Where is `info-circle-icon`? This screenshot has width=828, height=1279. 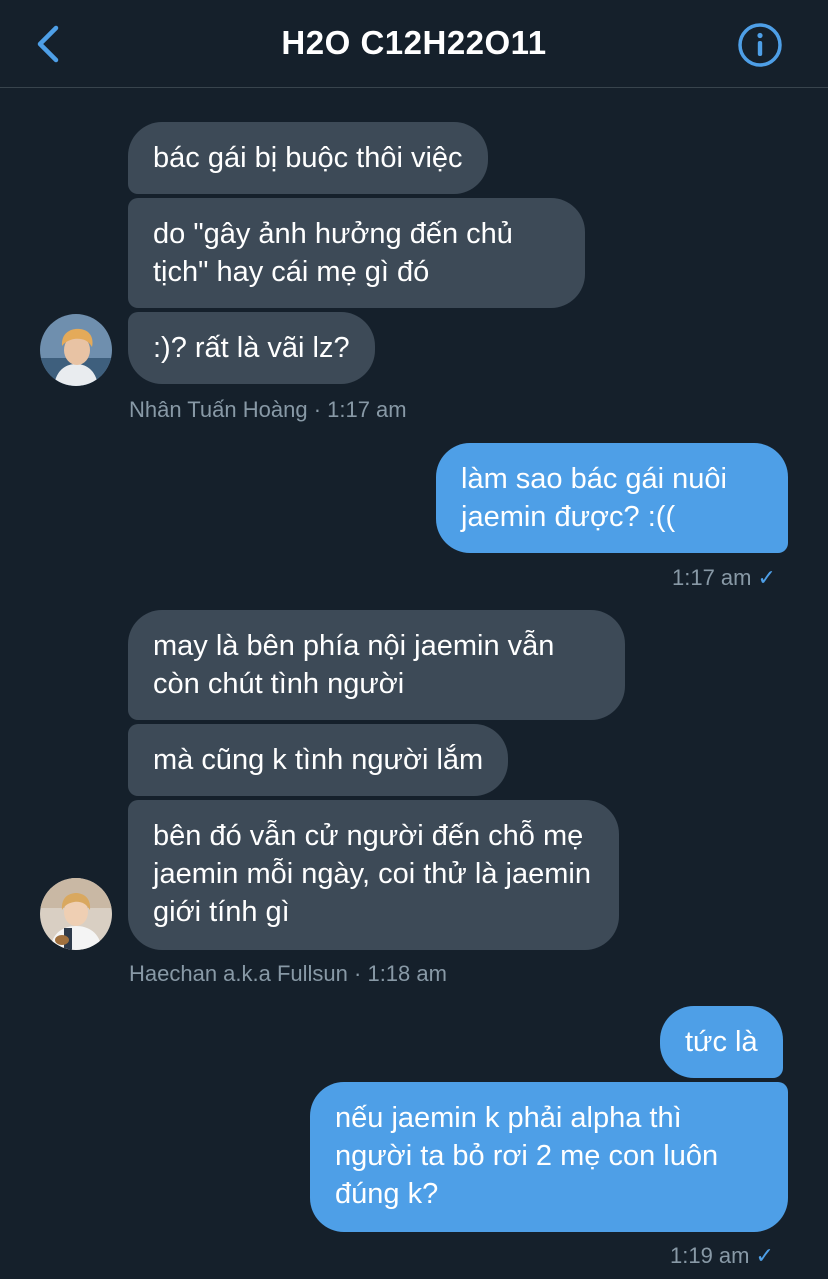 info-circle-icon is located at coordinates (760, 45).